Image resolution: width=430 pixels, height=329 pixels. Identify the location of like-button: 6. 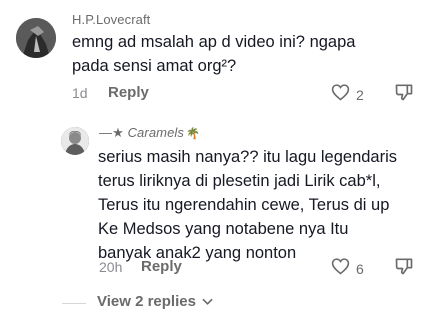
(347, 268).